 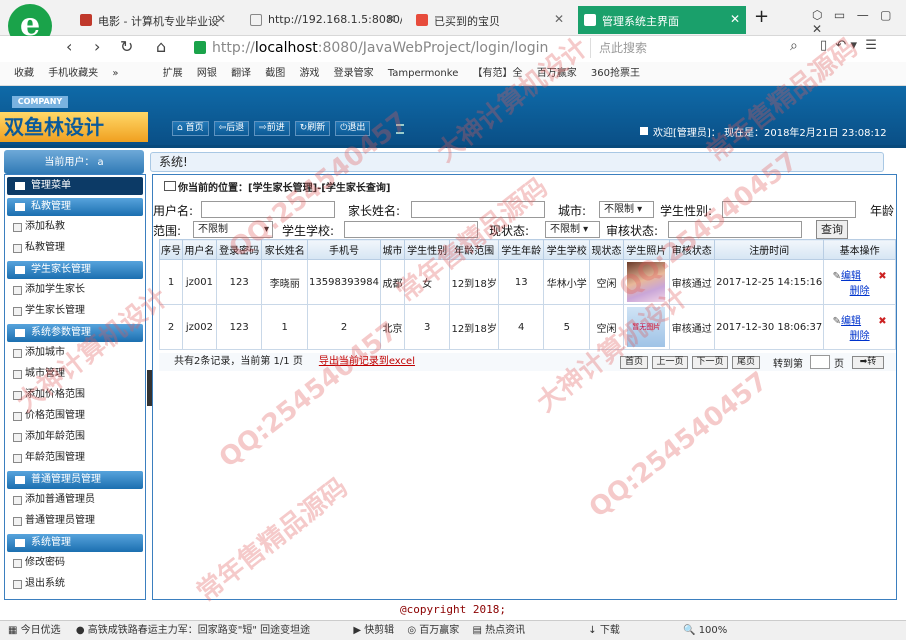 What do you see at coordinates (158, 21) in the screenshot?
I see `tab-label: 电影 - 计算机专业毕业设` at bounding box center [158, 21].